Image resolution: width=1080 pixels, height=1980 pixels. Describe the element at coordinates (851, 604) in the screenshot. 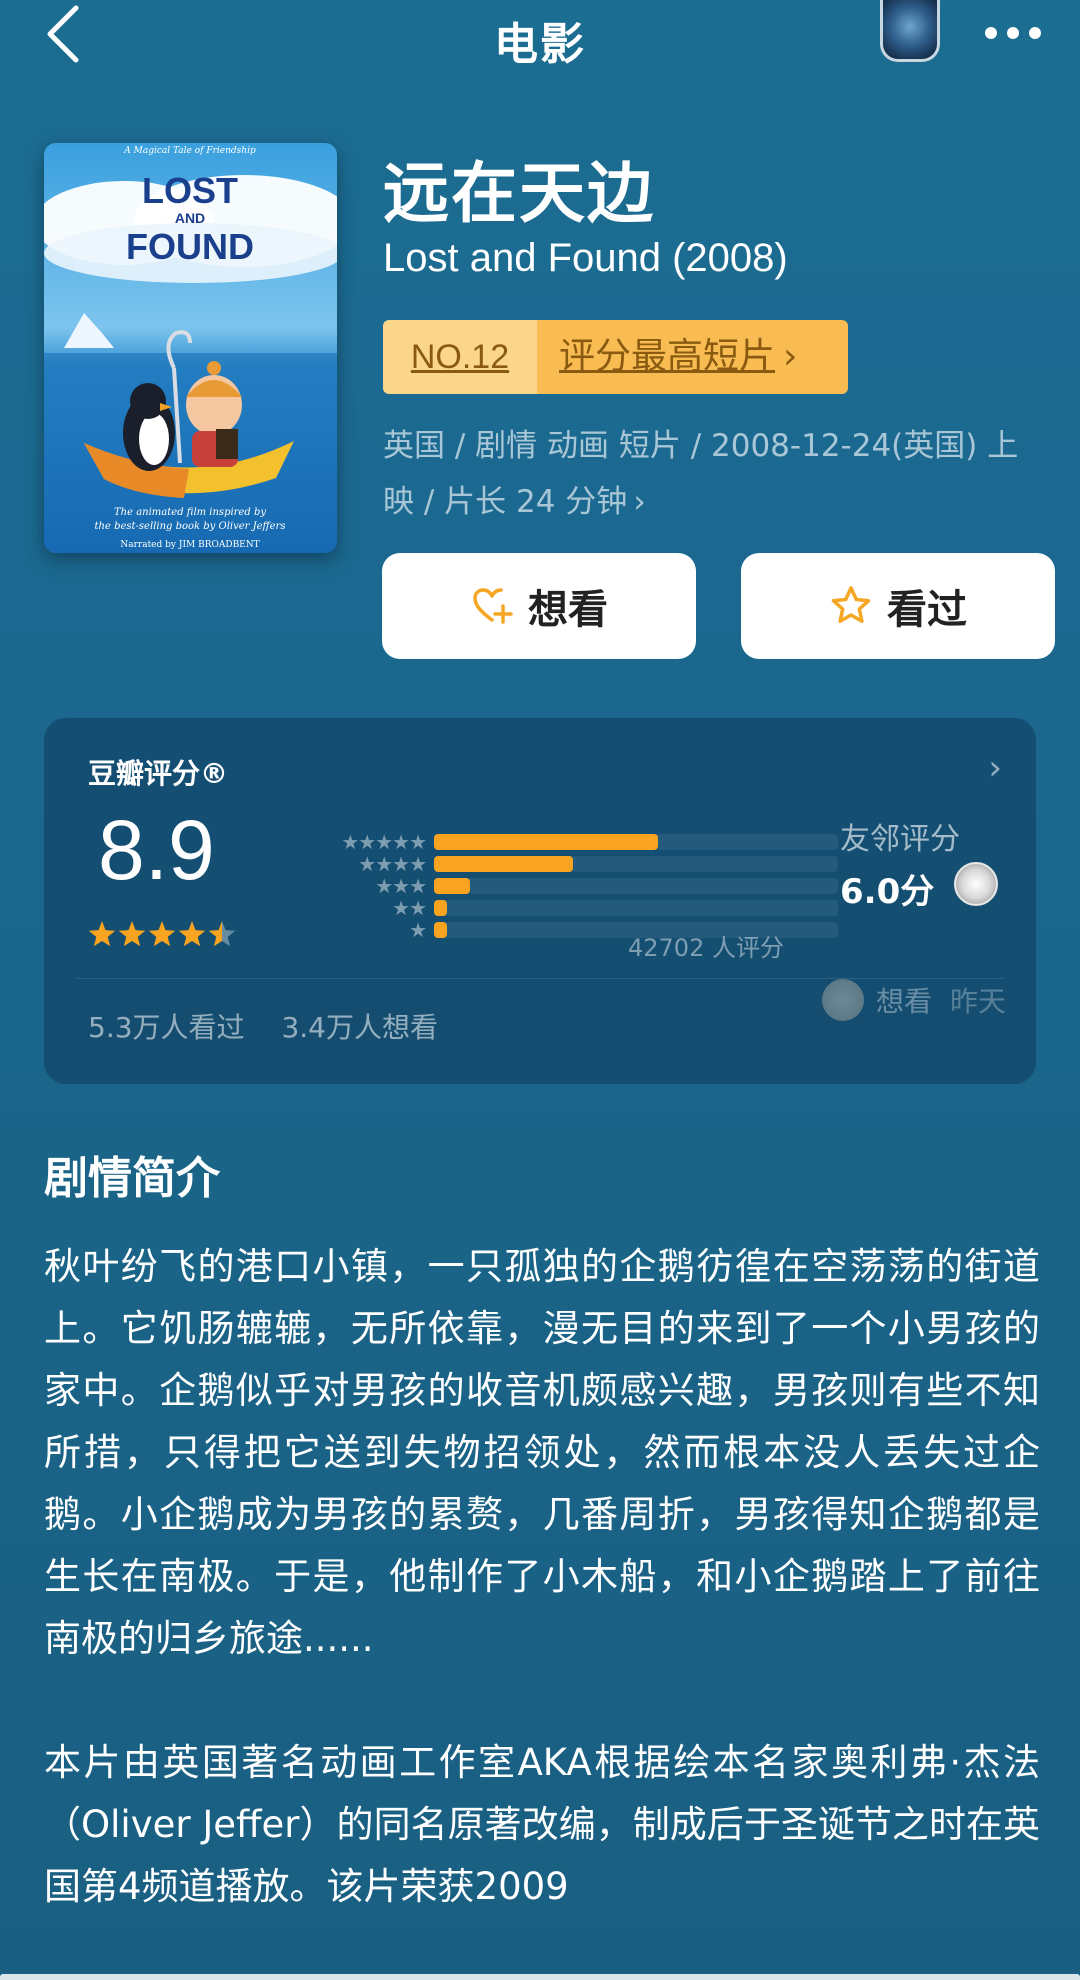

I see `star-outline-icon` at that location.